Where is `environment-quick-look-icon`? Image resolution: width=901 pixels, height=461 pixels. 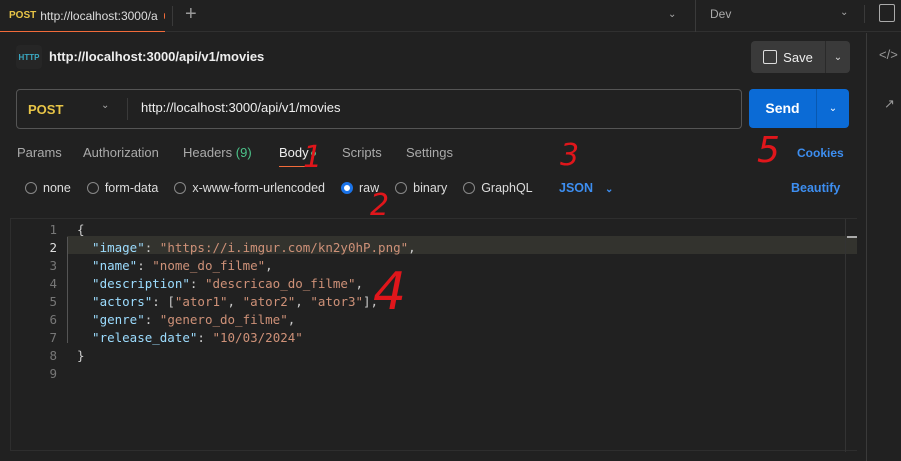
environment-quick-look-icon is located at coordinates (887, 13).